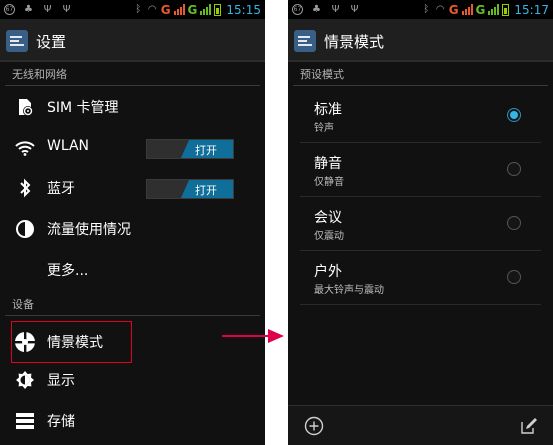 This screenshot has width=553, height=445. I want to click on profile-subtitle: 仅震动, so click(329, 236).